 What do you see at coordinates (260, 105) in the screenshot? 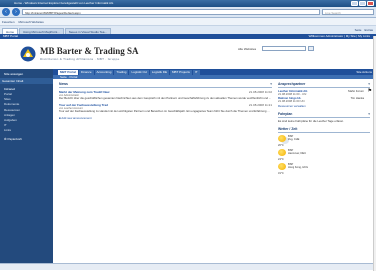
I see `news-item-date: 21.08.2008 11:21` at bounding box center [260, 105].